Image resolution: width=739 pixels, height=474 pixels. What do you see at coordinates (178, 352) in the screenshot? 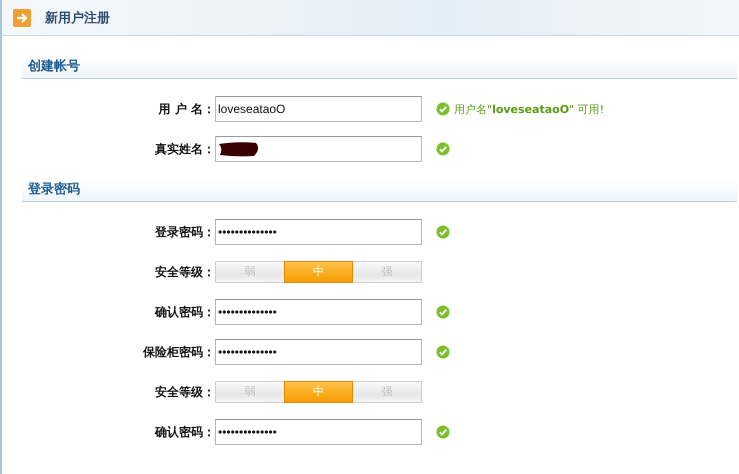
I see `field-label: 保险柜密码：` at bounding box center [178, 352].